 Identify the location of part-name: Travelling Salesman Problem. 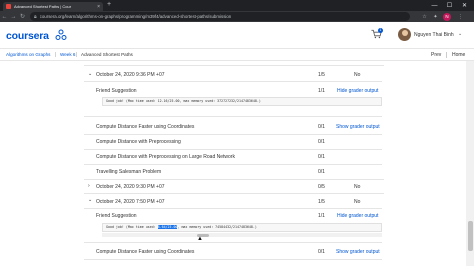
(129, 172).